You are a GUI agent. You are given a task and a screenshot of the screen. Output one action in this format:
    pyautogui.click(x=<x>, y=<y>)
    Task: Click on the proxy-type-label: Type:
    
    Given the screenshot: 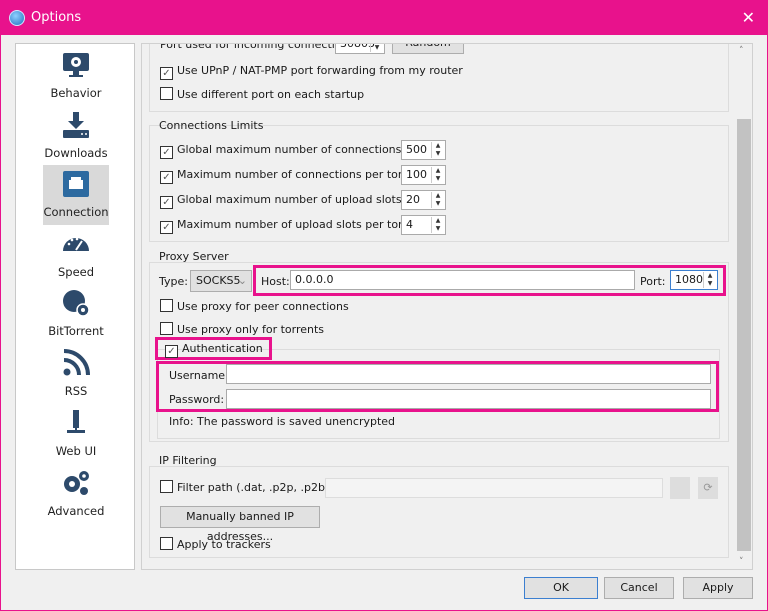 What is the action you would take?
    pyautogui.click(x=173, y=281)
    